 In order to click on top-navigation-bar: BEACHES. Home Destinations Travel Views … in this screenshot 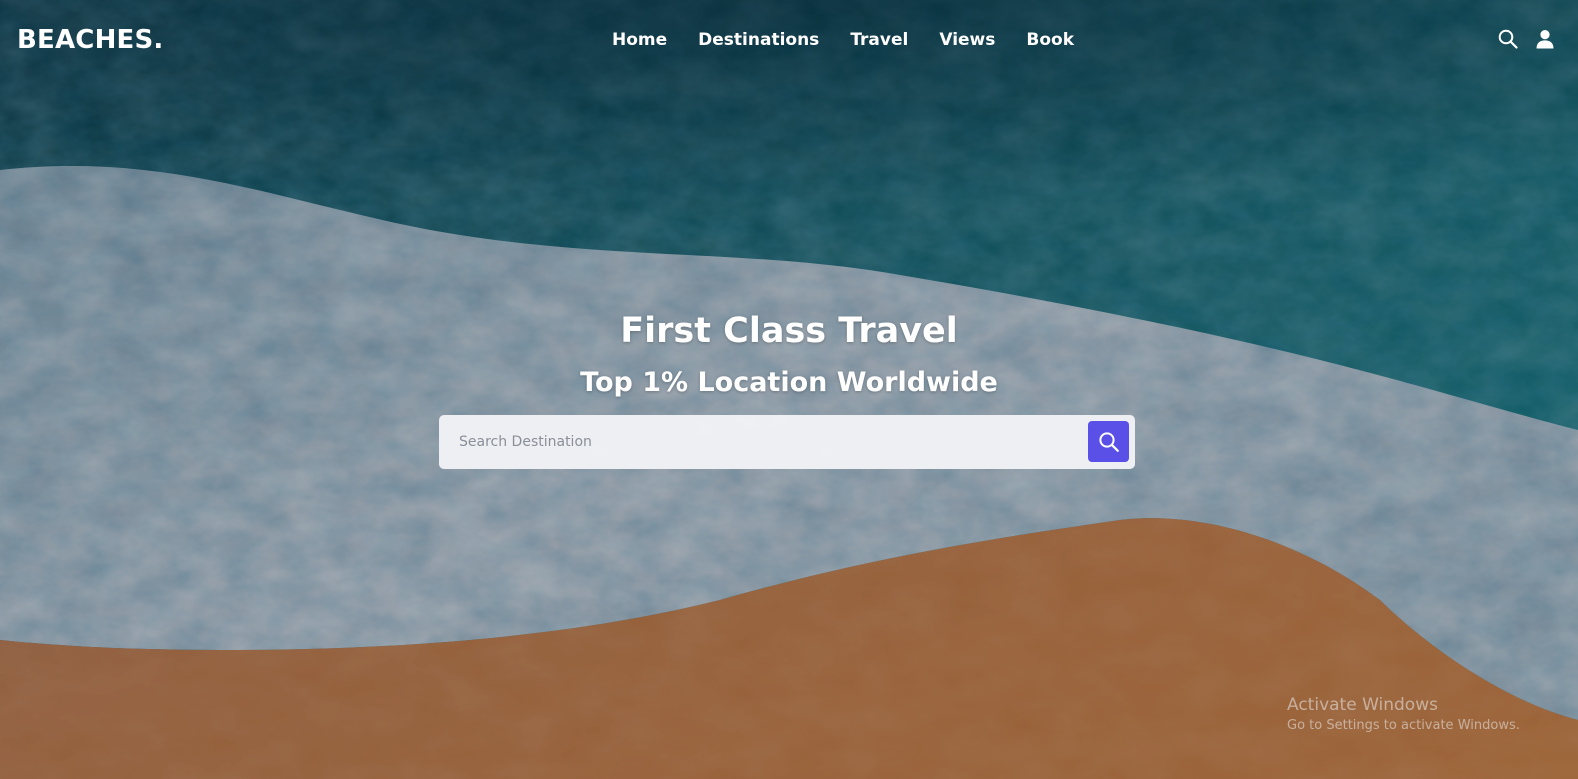, I will do `click(789, 40)`.